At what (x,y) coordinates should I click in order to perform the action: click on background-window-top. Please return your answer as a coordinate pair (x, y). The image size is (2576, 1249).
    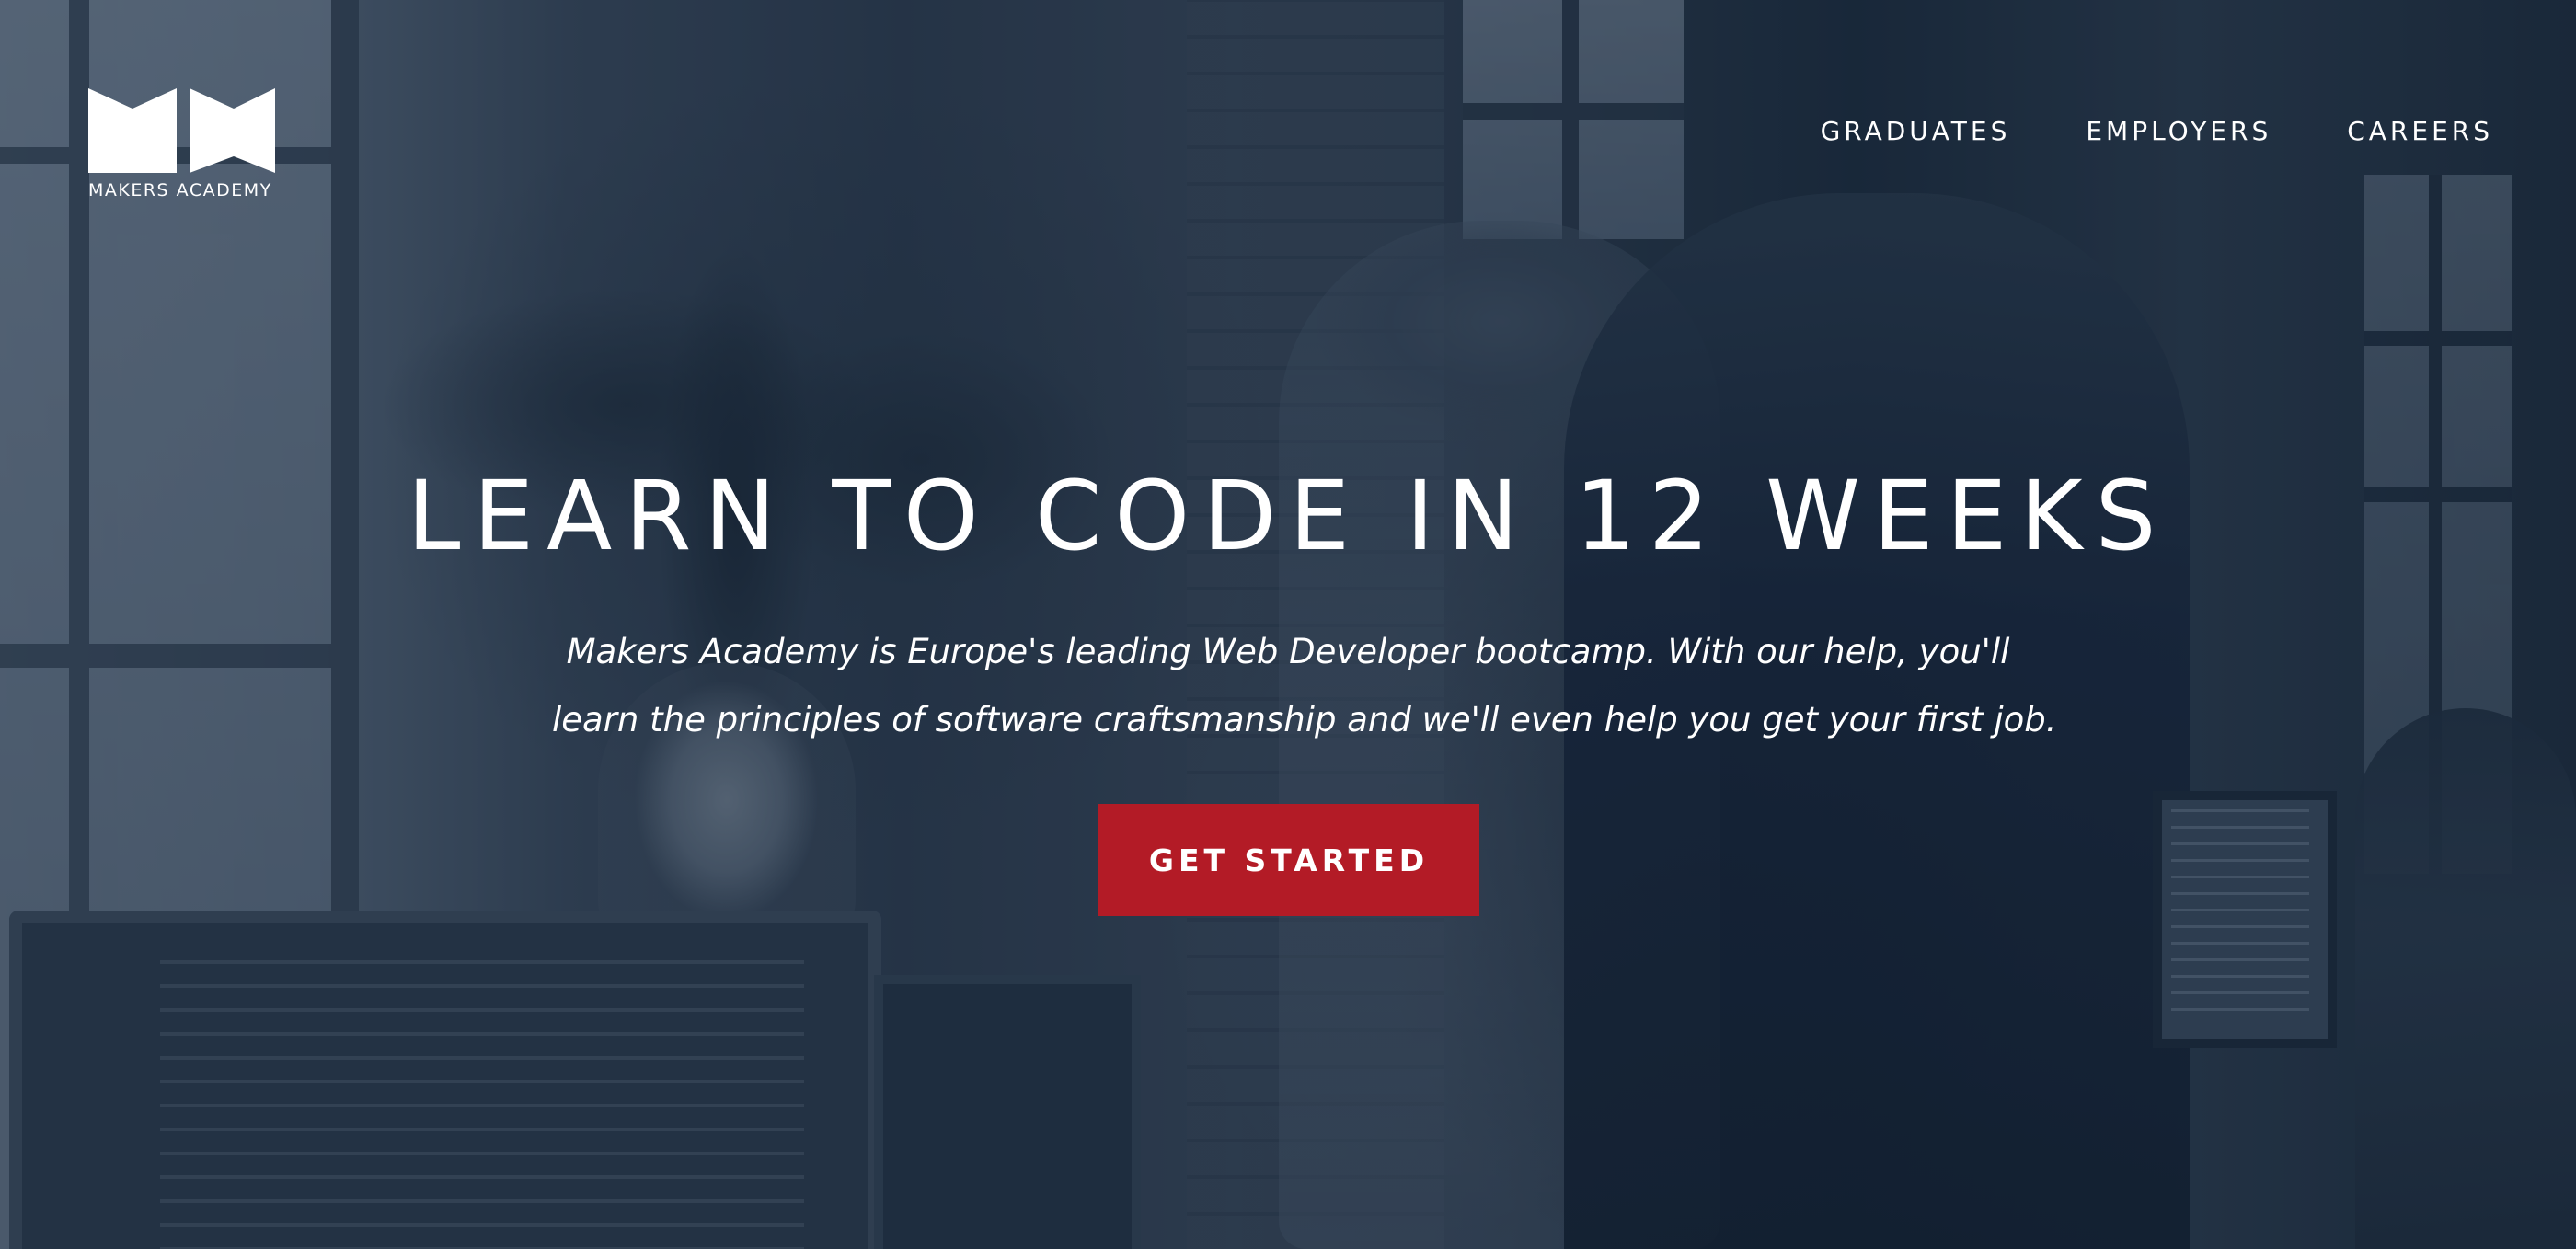
    Looking at the image, I should click on (1573, 119).